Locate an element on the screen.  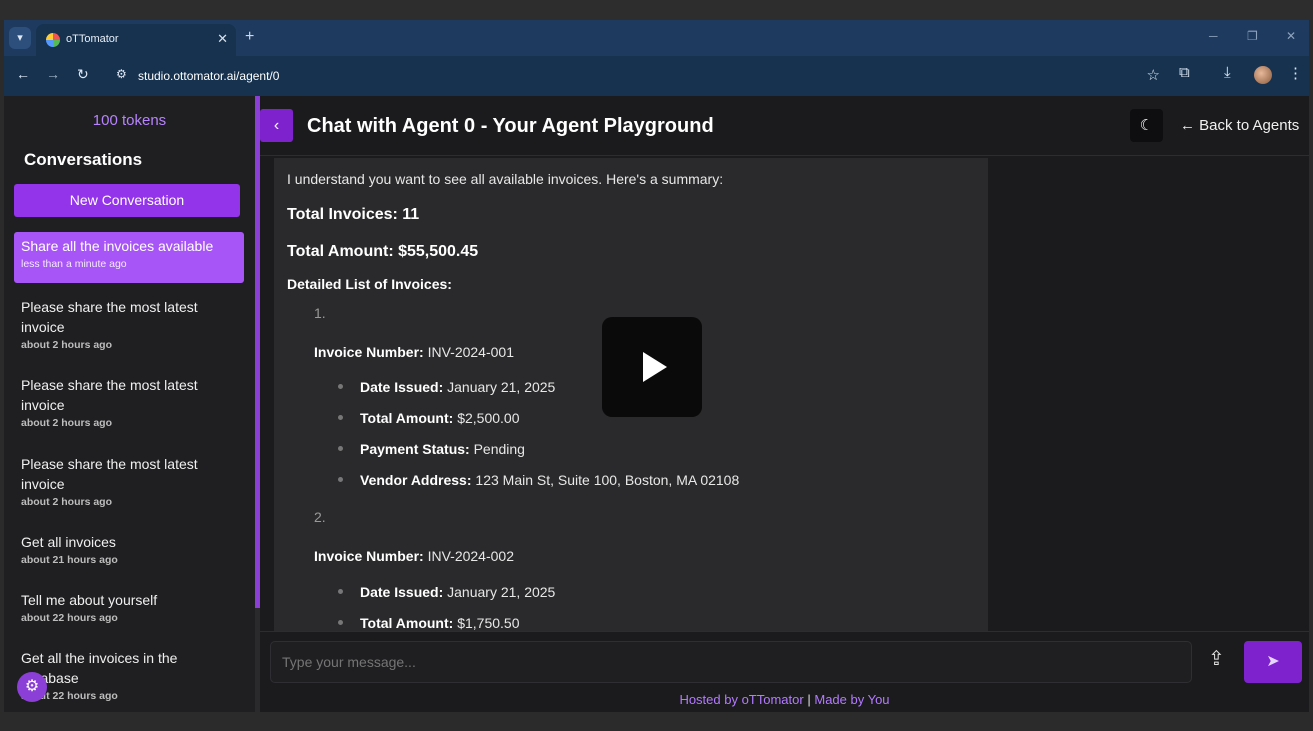
invoice-number: Invoice Number: INV-2024-001 is located at coordinates (414, 352).